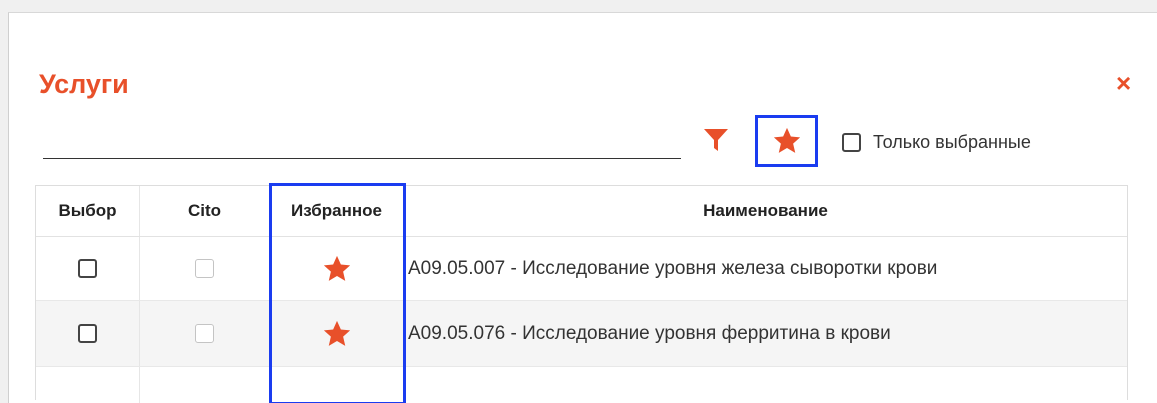 The width and height of the screenshot is (1157, 403). Describe the element at coordinates (716, 140) in the screenshot. I see `filter-icon` at that location.